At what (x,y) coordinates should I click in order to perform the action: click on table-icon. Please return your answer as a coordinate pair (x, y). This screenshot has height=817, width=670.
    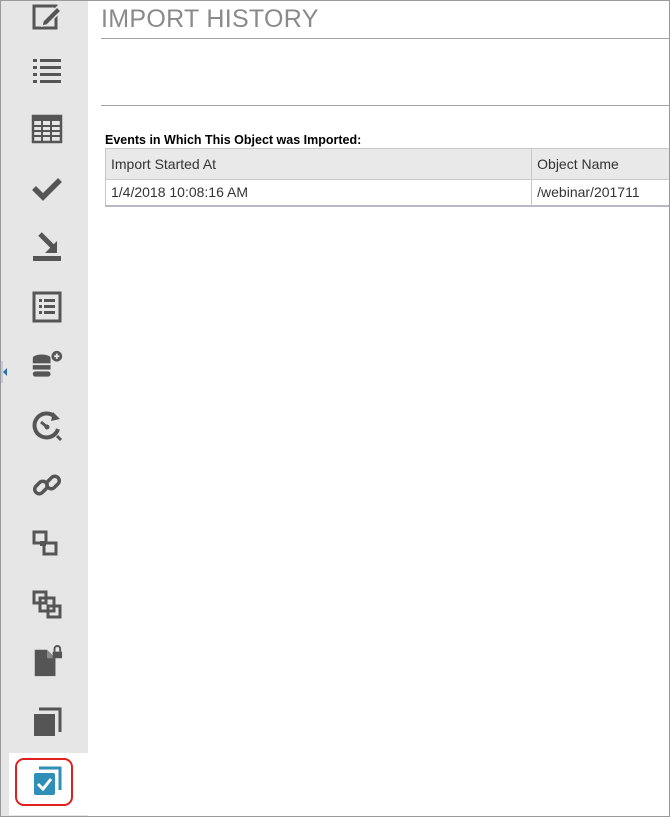
    Looking at the image, I should click on (47, 129).